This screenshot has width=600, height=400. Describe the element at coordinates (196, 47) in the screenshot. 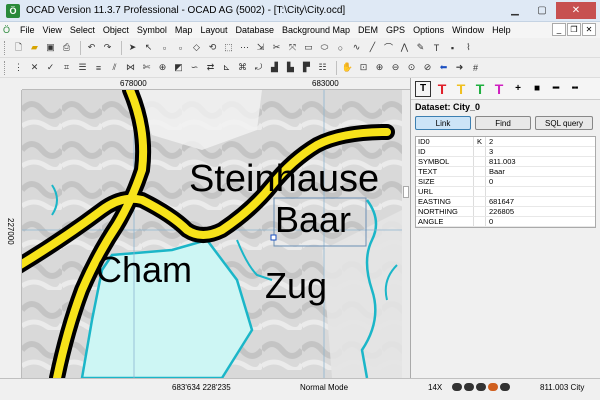

I see `node-diamond-icon: ◇` at that location.